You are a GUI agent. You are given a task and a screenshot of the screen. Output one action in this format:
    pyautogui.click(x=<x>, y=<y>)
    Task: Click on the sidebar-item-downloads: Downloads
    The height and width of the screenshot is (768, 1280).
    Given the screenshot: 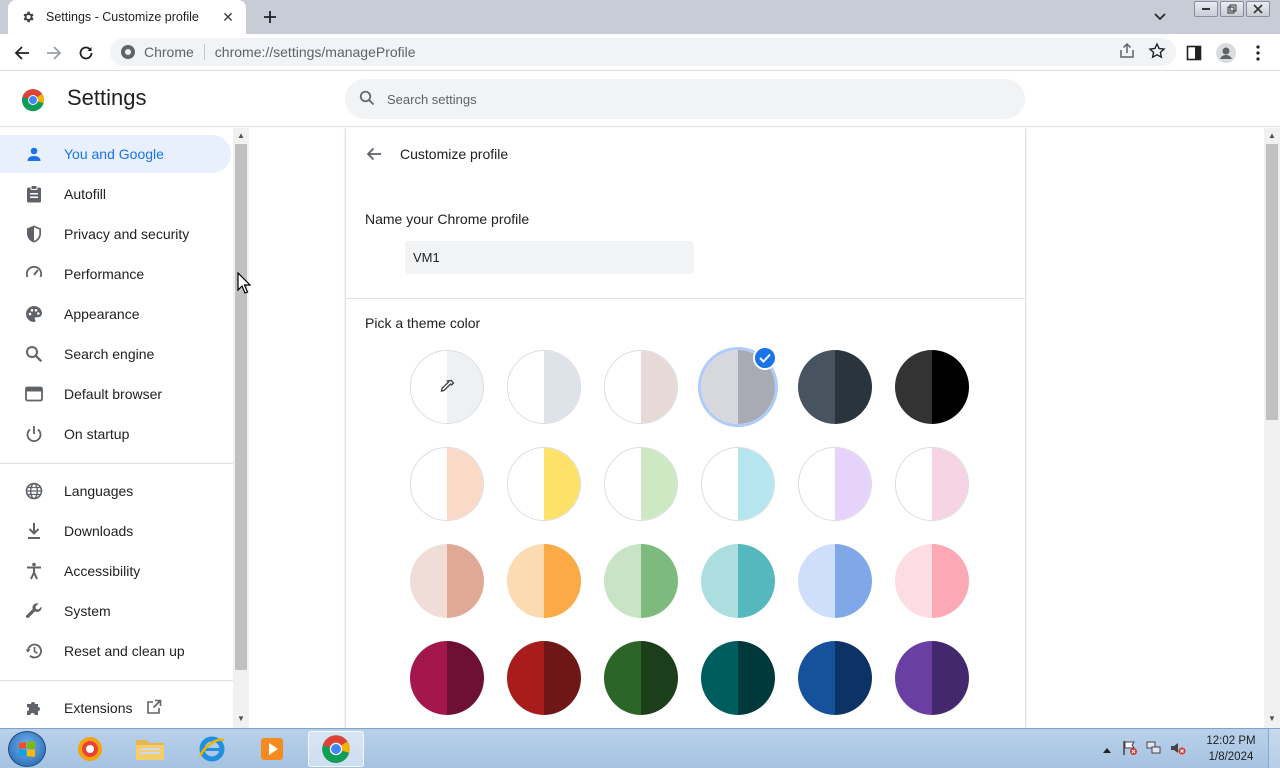 What is the action you would take?
    pyautogui.click(x=115, y=531)
    